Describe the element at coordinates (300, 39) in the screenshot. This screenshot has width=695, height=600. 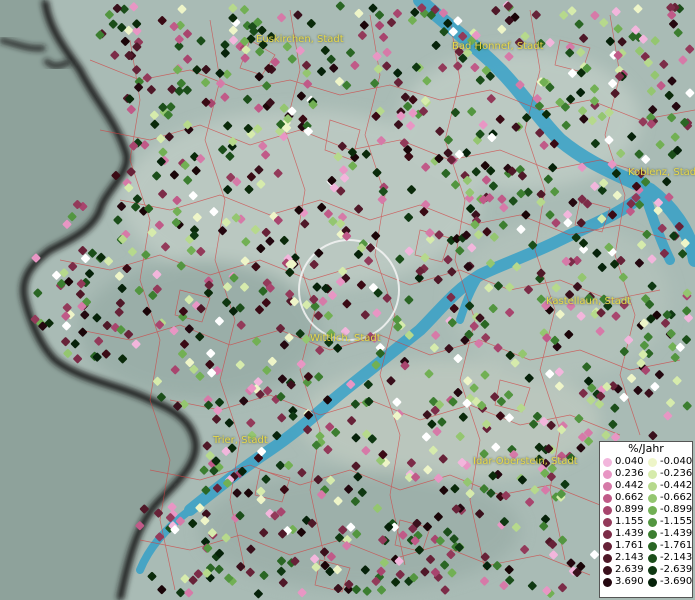
I see `city-label-euskirchen: Euskirchen, Stadt` at that location.